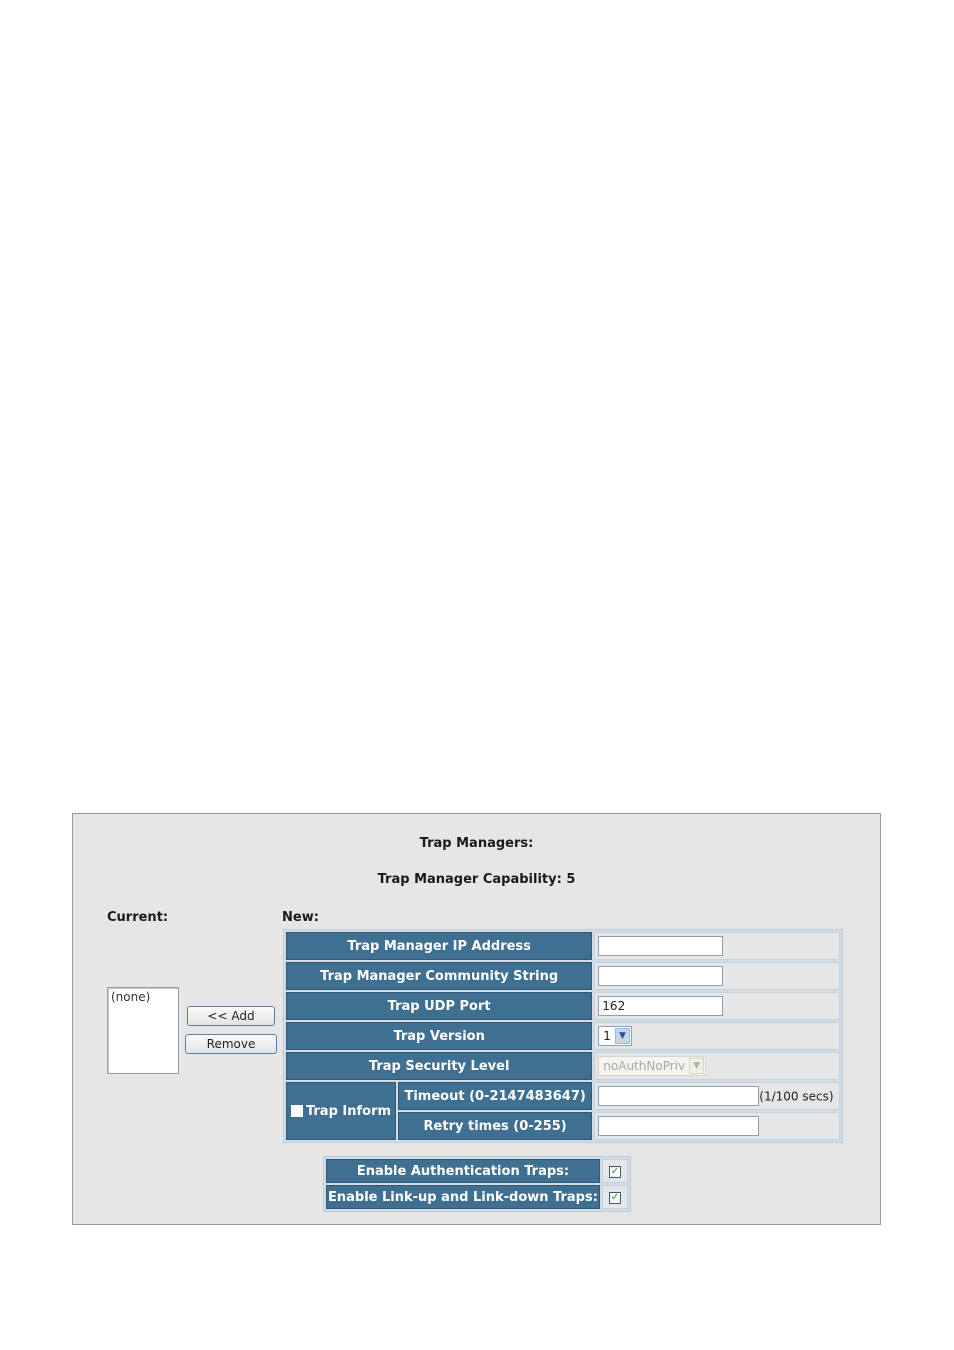 The height and width of the screenshot is (1350, 954). Describe the element at coordinates (607, 1036) in the screenshot. I see `trap-version-value: 1` at that location.